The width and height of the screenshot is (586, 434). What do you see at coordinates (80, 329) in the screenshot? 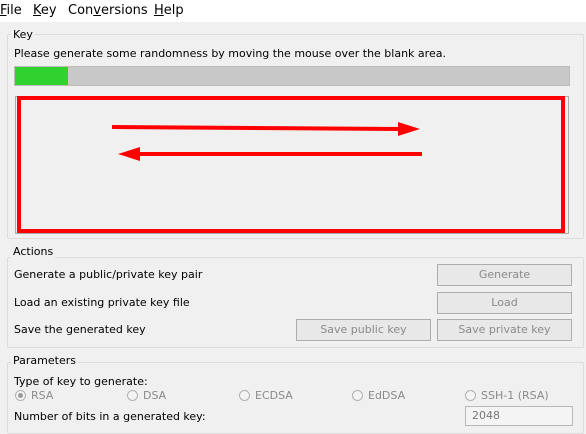
I see `save-label: Save the generated key` at bounding box center [80, 329].